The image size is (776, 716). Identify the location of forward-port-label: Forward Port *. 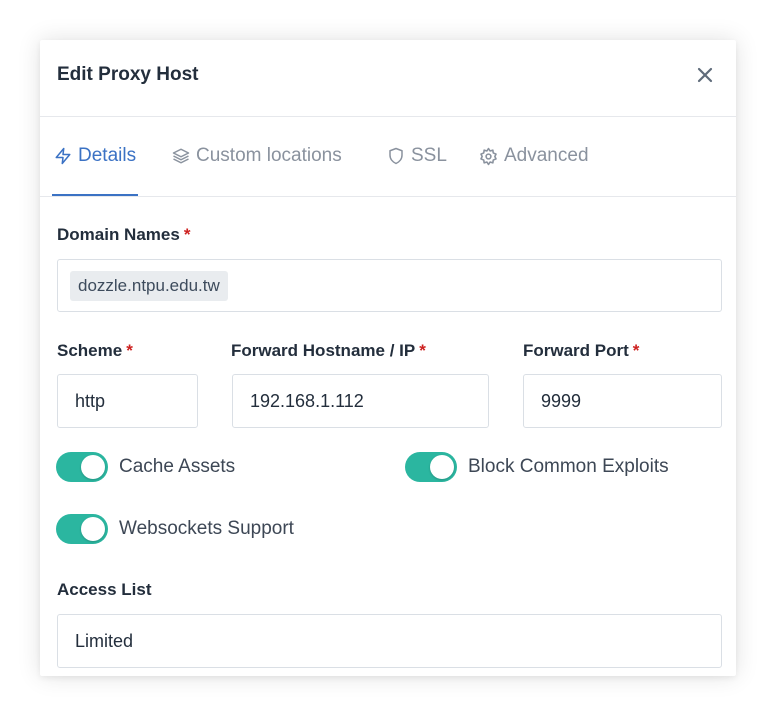
(581, 351).